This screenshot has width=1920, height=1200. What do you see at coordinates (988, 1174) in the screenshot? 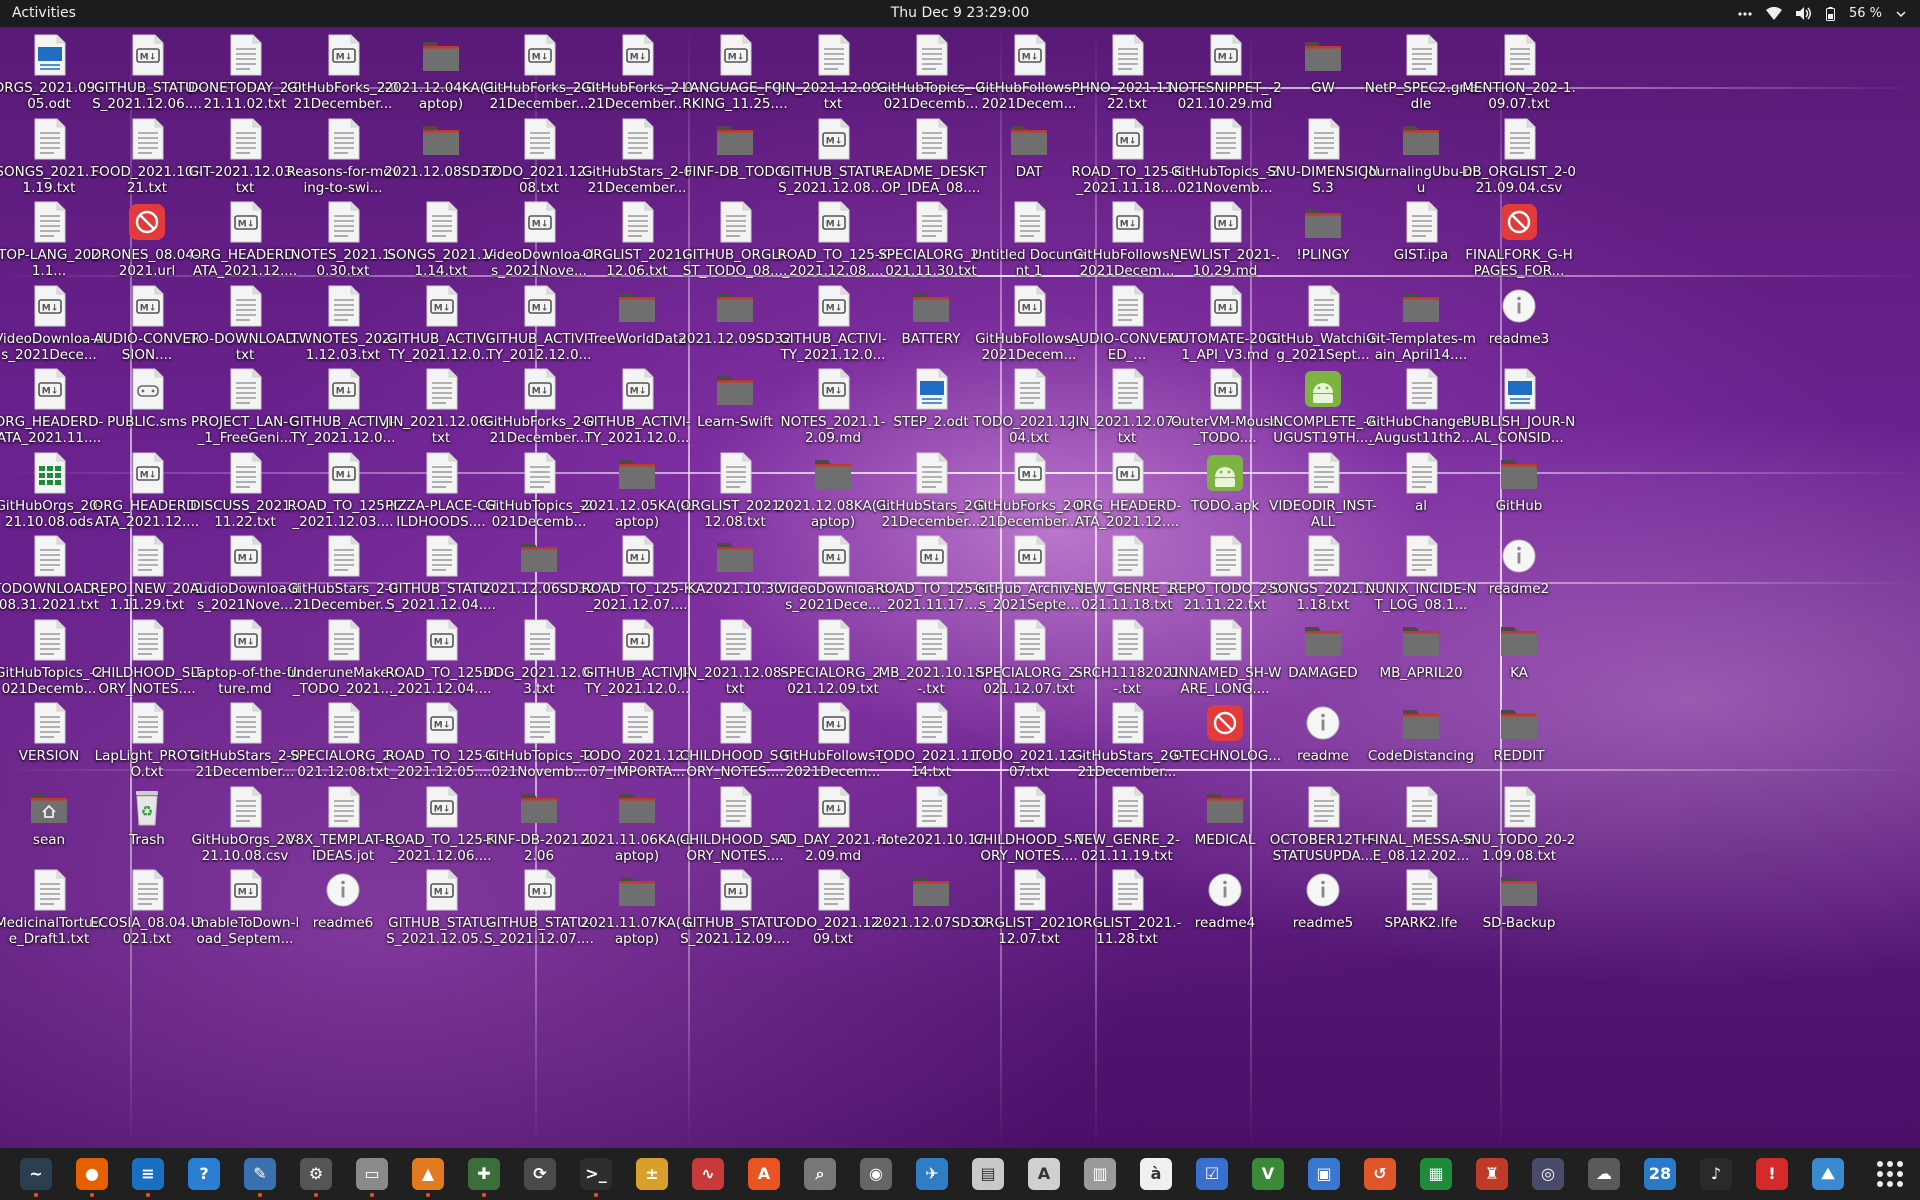
I see `document-viewer-launcher: ▤` at bounding box center [988, 1174].